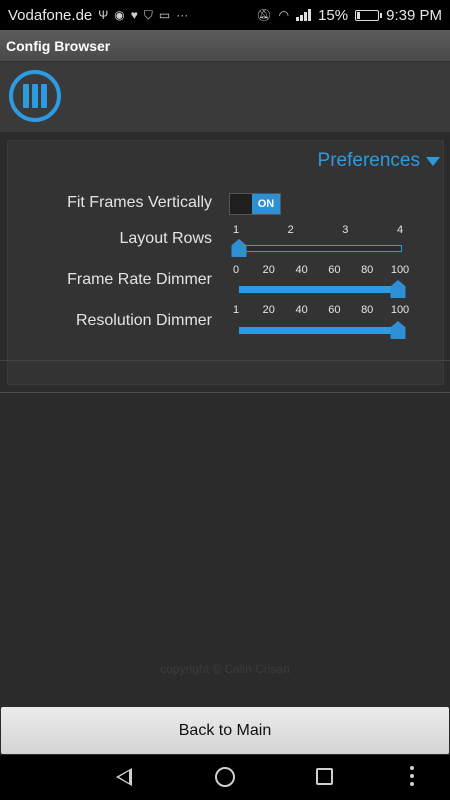  What do you see at coordinates (182, 15) in the screenshot?
I see `more-notifications-icon: ···` at bounding box center [182, 15].